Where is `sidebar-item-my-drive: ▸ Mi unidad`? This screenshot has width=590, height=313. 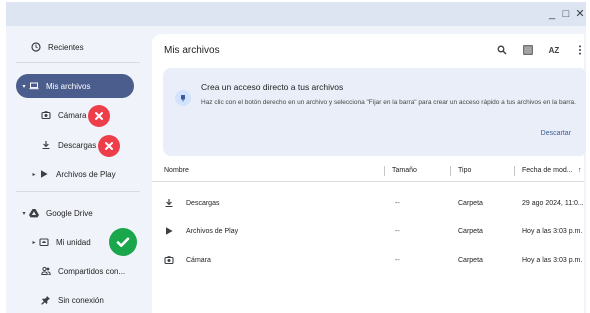 sidebar-item-my-drive: ▸ Mi unidad is located at coordinates (60, 242).